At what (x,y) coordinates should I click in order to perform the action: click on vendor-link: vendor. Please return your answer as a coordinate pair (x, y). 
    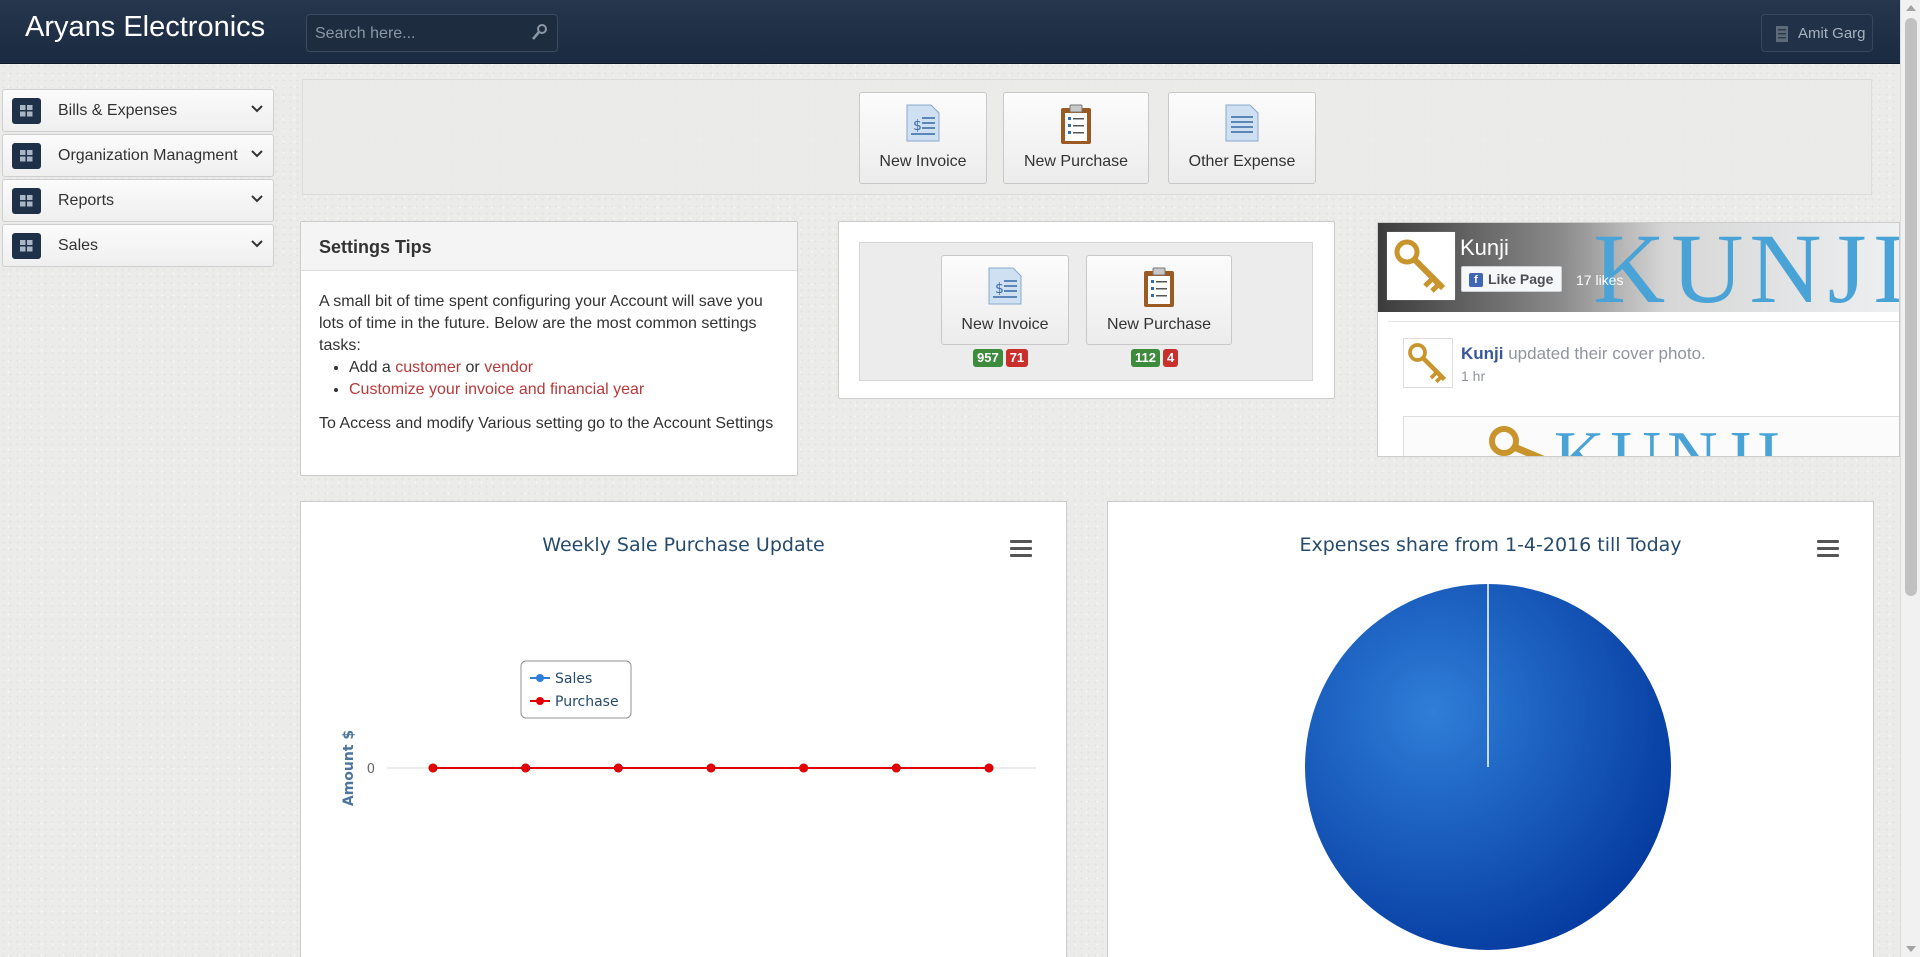
    Looking at the image, I should click on (508, 367).